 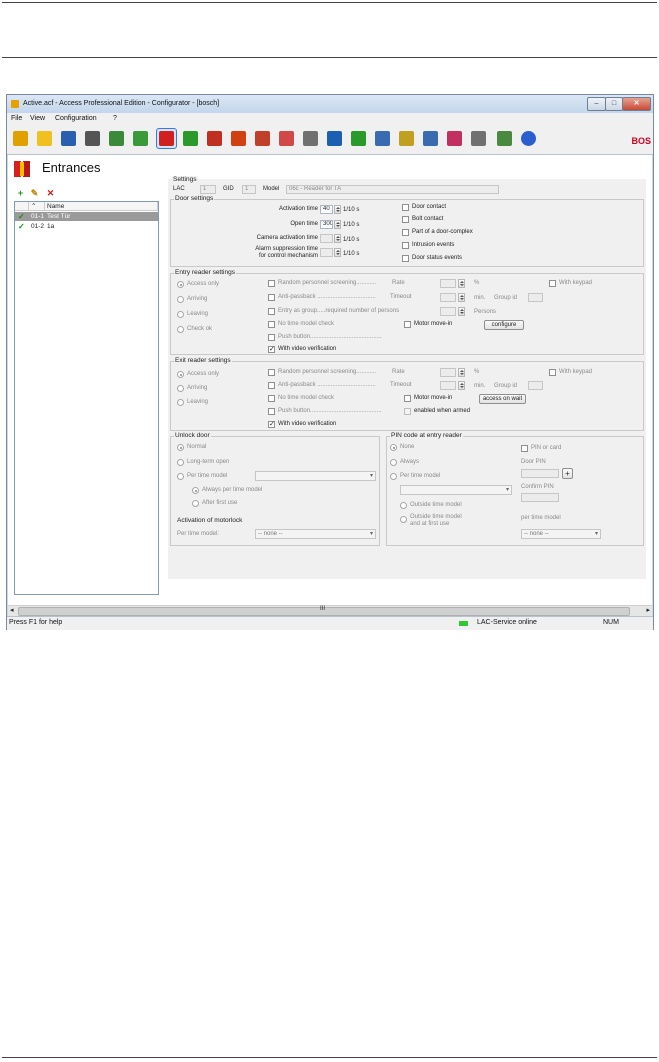 I want to click on bolt-contact-checkbox, so click(x=405, y=219).